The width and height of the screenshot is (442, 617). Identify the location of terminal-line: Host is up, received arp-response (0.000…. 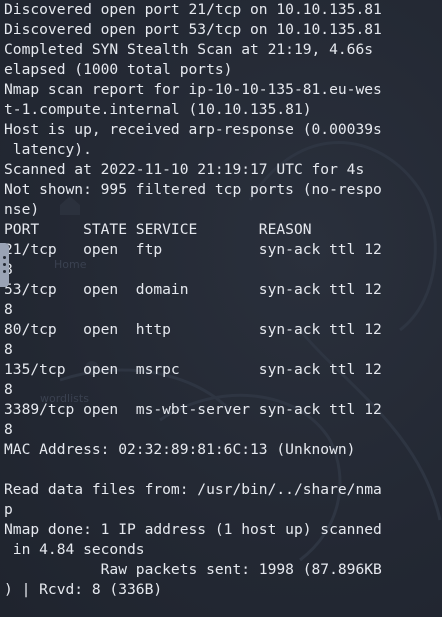
(193, 129).